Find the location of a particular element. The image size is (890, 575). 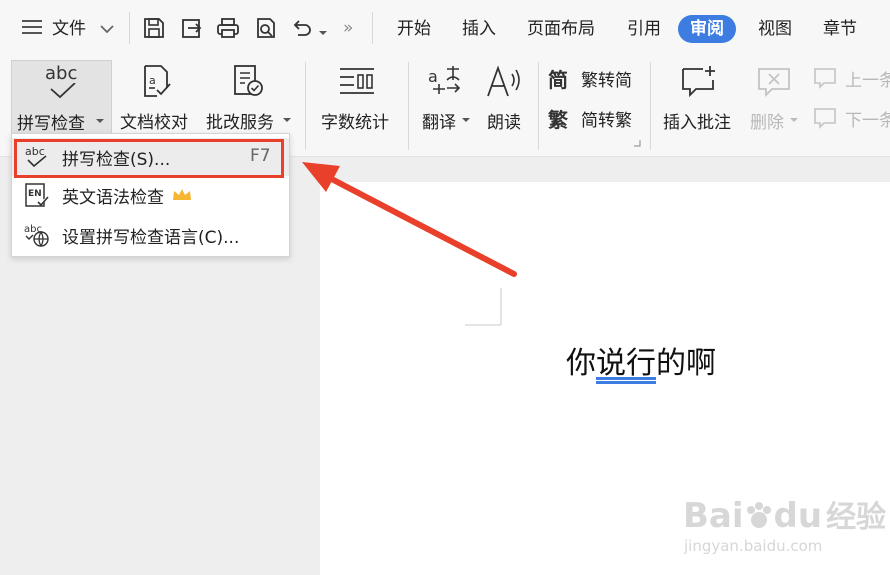

document-text: 你说行的啊 is located at coordinates (641, 360).